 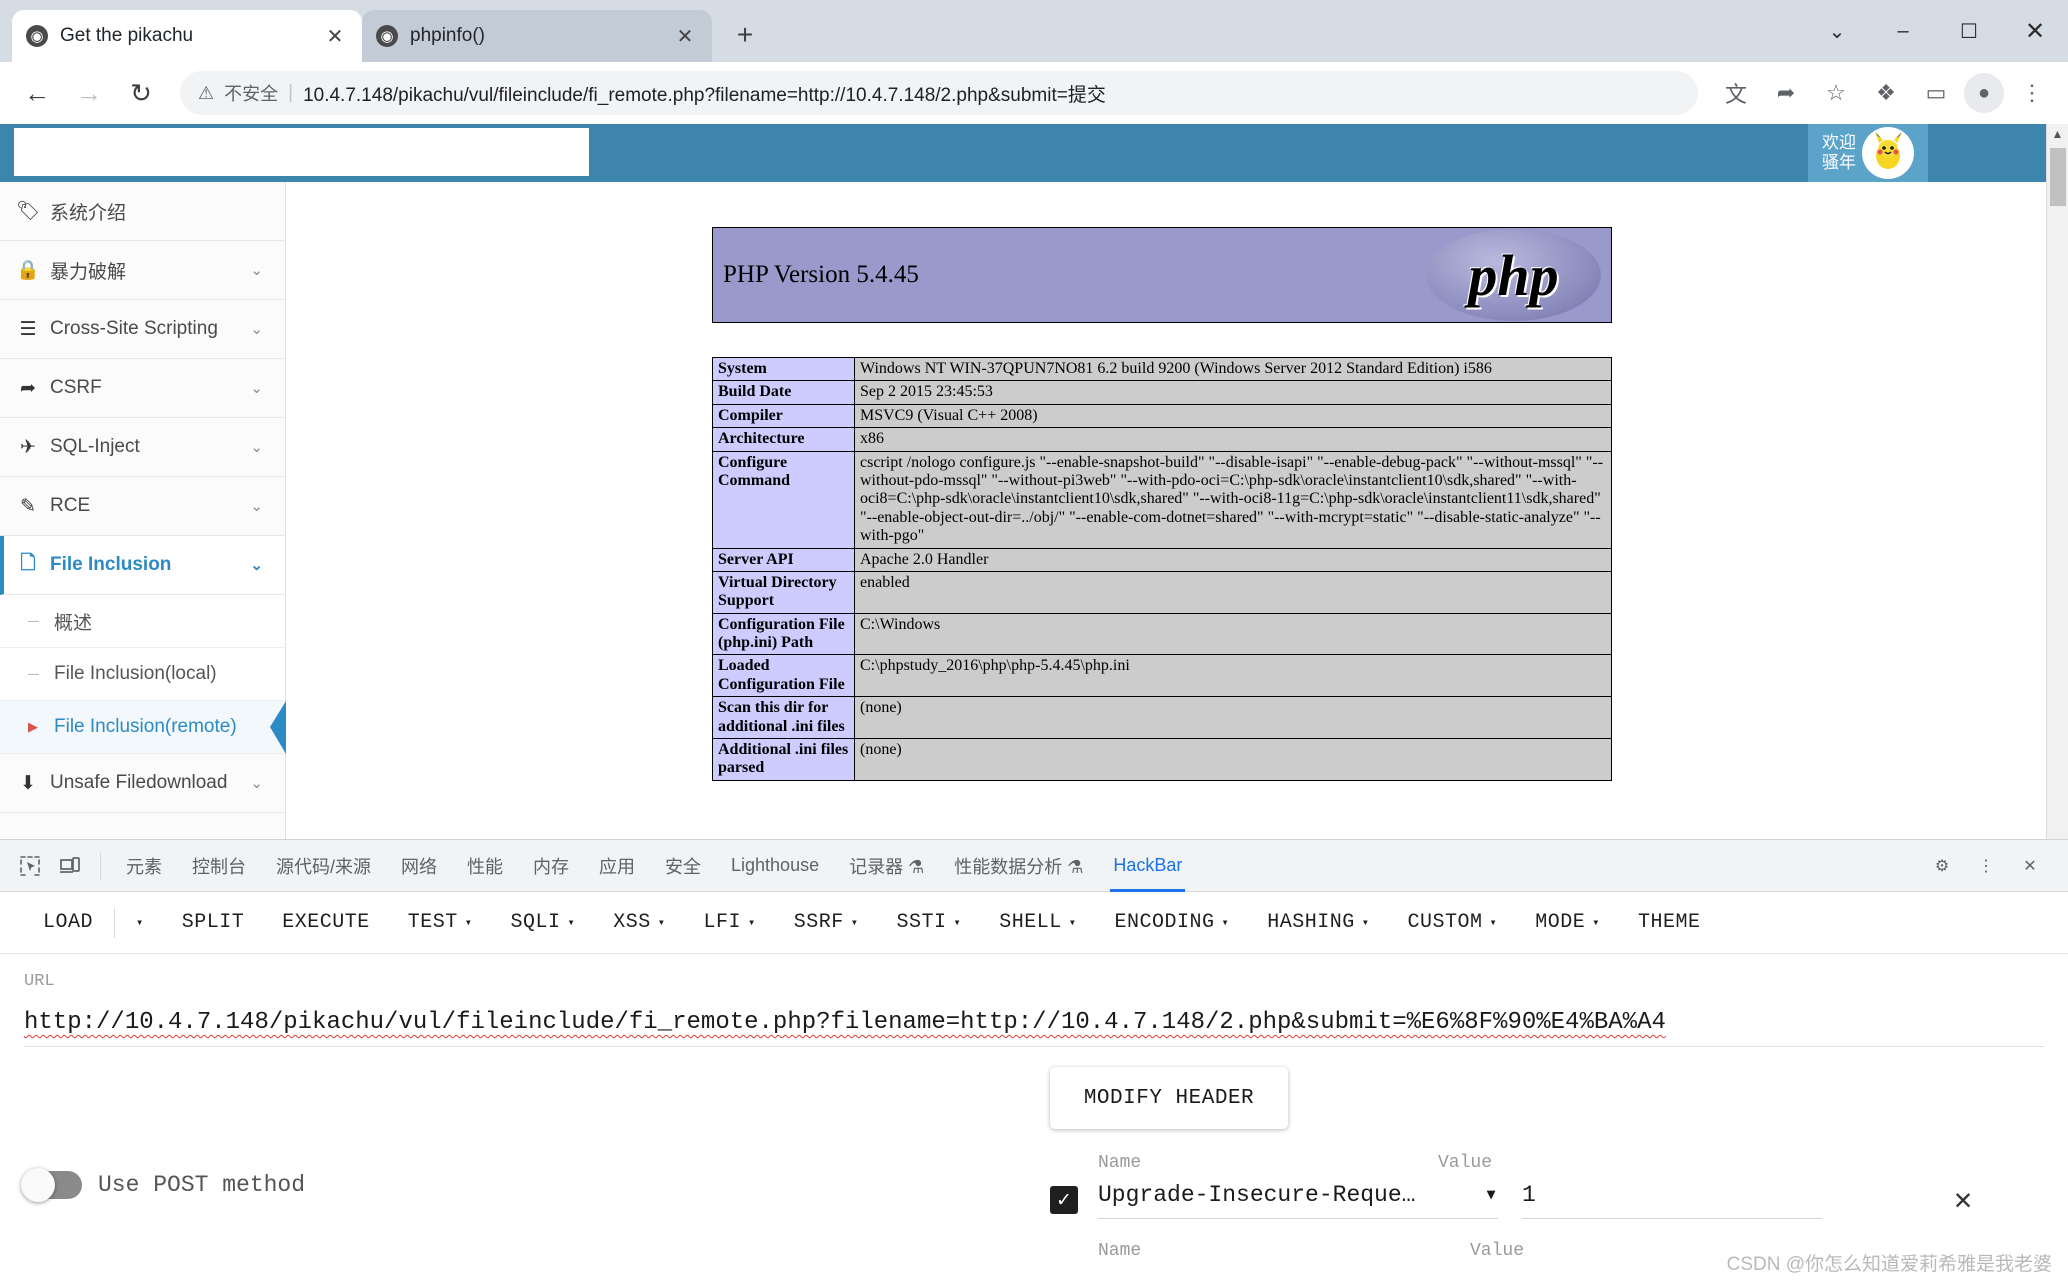 What do you see at coordinates (142, 674) in the screenshot?
I see `sidebar-subitem-file-inclusion-local: ─ File Inclusion(local)` at bounding box center [142, 674].